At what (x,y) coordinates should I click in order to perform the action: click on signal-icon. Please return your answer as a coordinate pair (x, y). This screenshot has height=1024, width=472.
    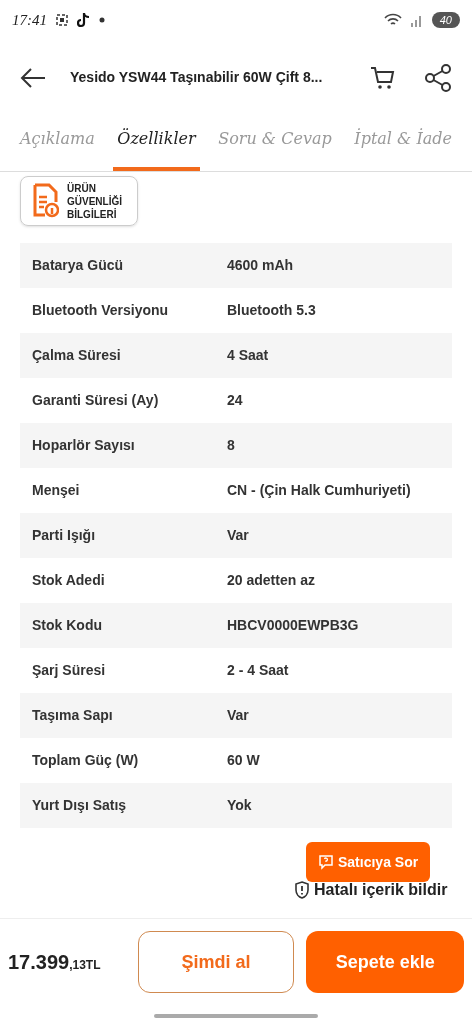
    Looking at the image, I should click on (416, 20).